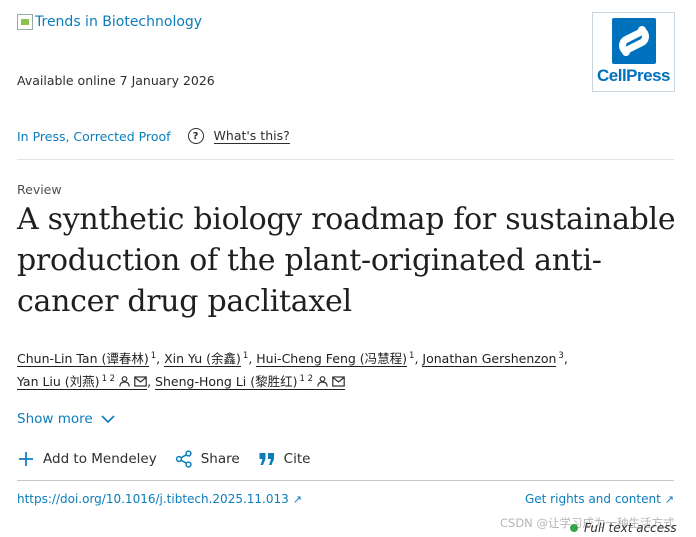 Image resolution: width=696 pixels, height=537 pixels. What do you see at coordinates (202, 359) in the screenshot?
I see `author-name: Xin Yu (余鑫)` at bounding box center [202, 359].